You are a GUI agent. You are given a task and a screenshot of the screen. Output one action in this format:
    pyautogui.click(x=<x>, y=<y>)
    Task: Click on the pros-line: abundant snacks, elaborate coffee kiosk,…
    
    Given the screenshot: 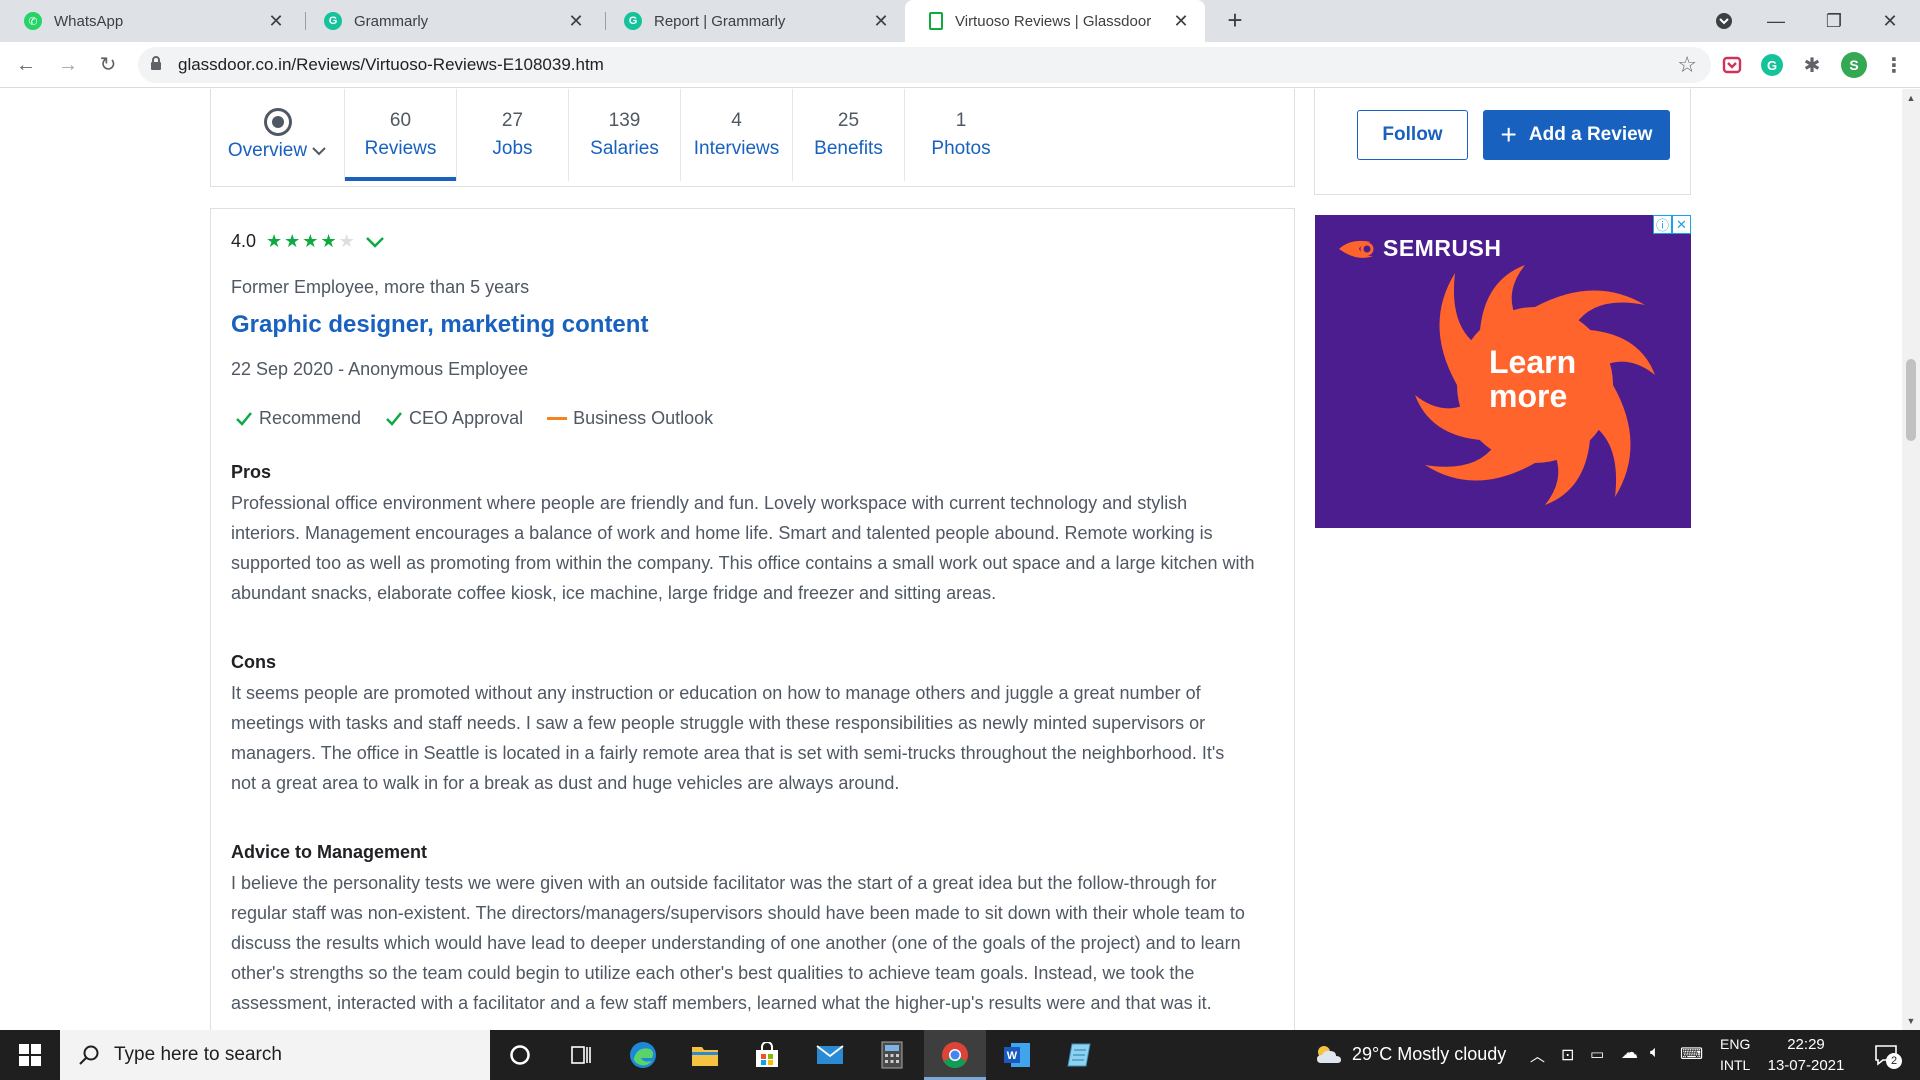 What is the action you would take?
    pyautogui.click(x=614, y=593)
    